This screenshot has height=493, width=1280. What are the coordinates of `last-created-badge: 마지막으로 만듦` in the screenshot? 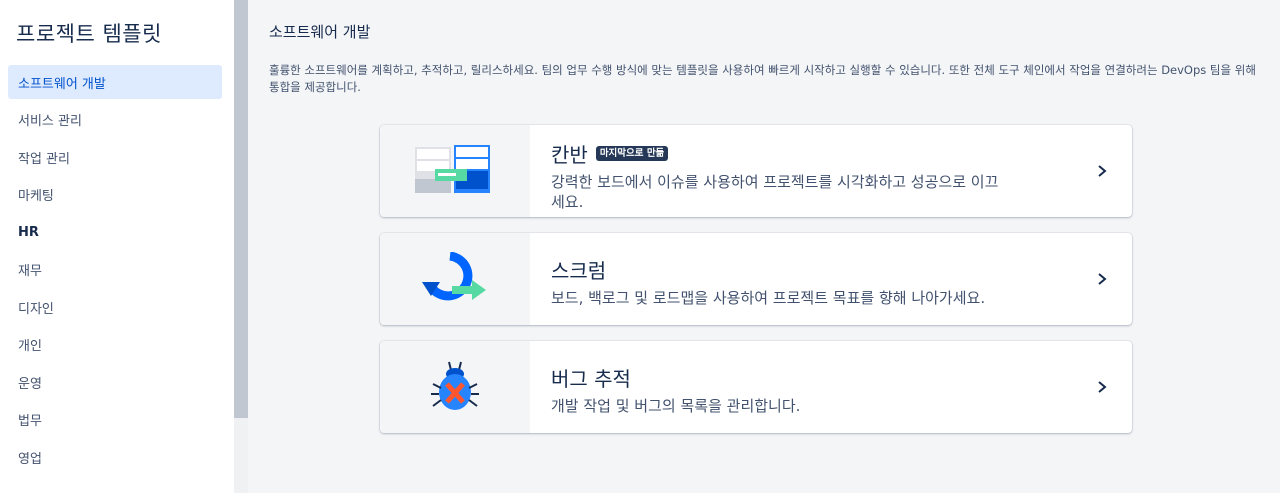 It's located at (632, 153).